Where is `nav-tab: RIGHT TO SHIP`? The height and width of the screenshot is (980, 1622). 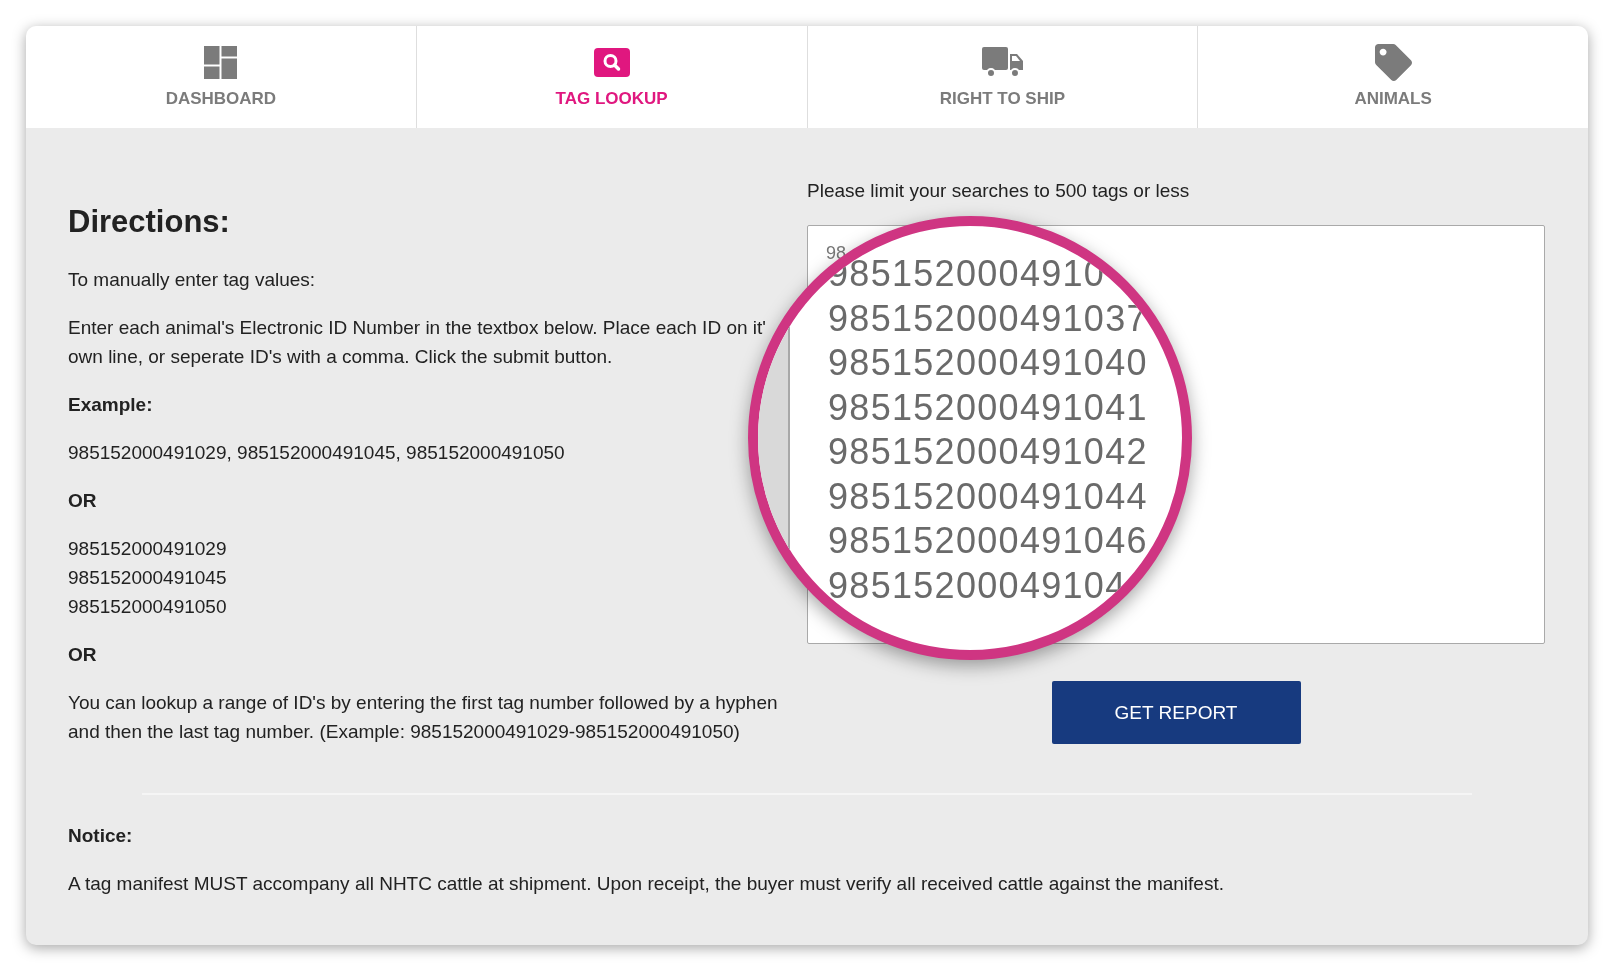
nav-tab: RIGHT TO SHIP is located at coordinates (1002, 77).